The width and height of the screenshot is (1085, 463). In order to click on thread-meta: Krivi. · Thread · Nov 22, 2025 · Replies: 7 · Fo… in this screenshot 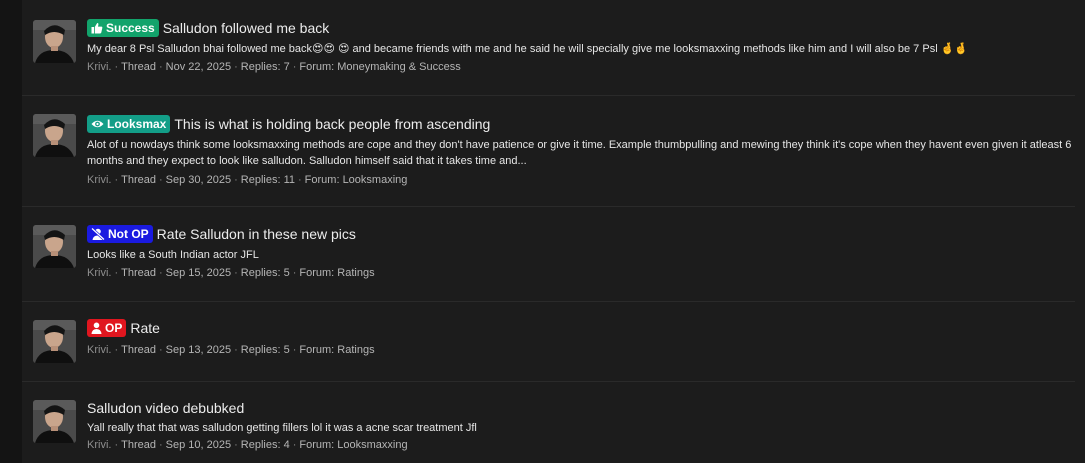, I will do `click(274, 67)`.